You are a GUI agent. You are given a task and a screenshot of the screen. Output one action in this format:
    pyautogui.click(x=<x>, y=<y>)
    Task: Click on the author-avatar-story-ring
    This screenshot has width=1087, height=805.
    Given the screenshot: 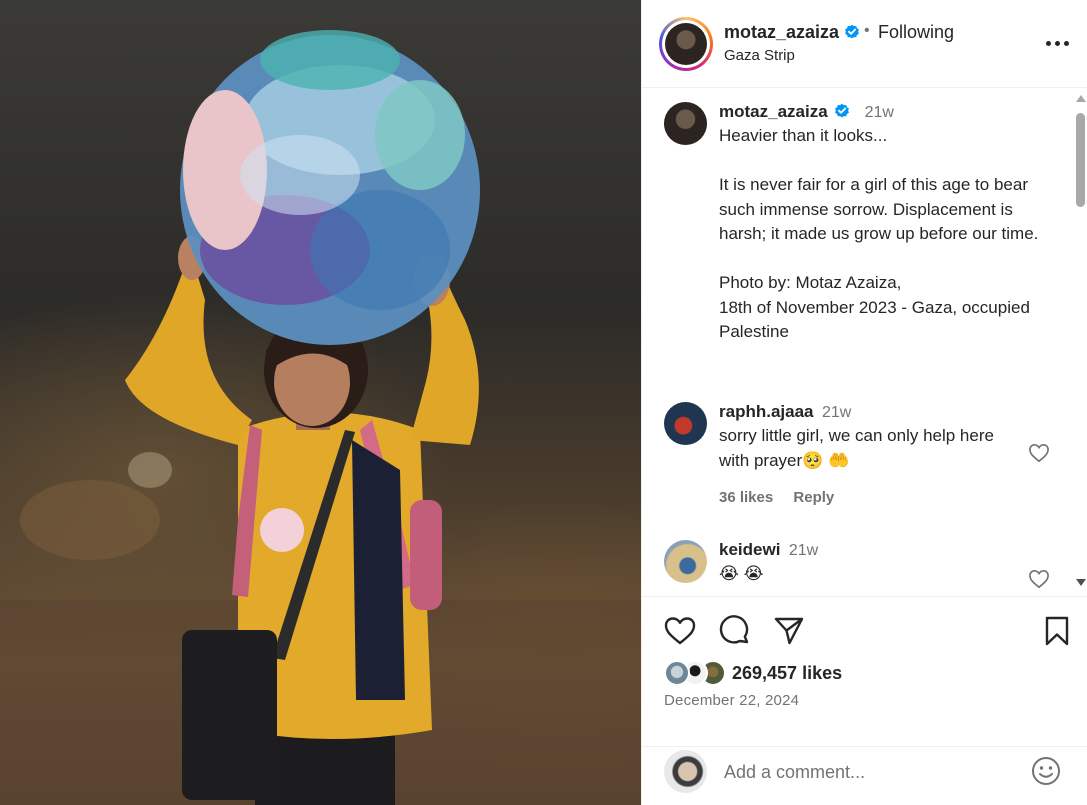 What is the action you would take?
    pyautogui.click(x=686, y=44)
    